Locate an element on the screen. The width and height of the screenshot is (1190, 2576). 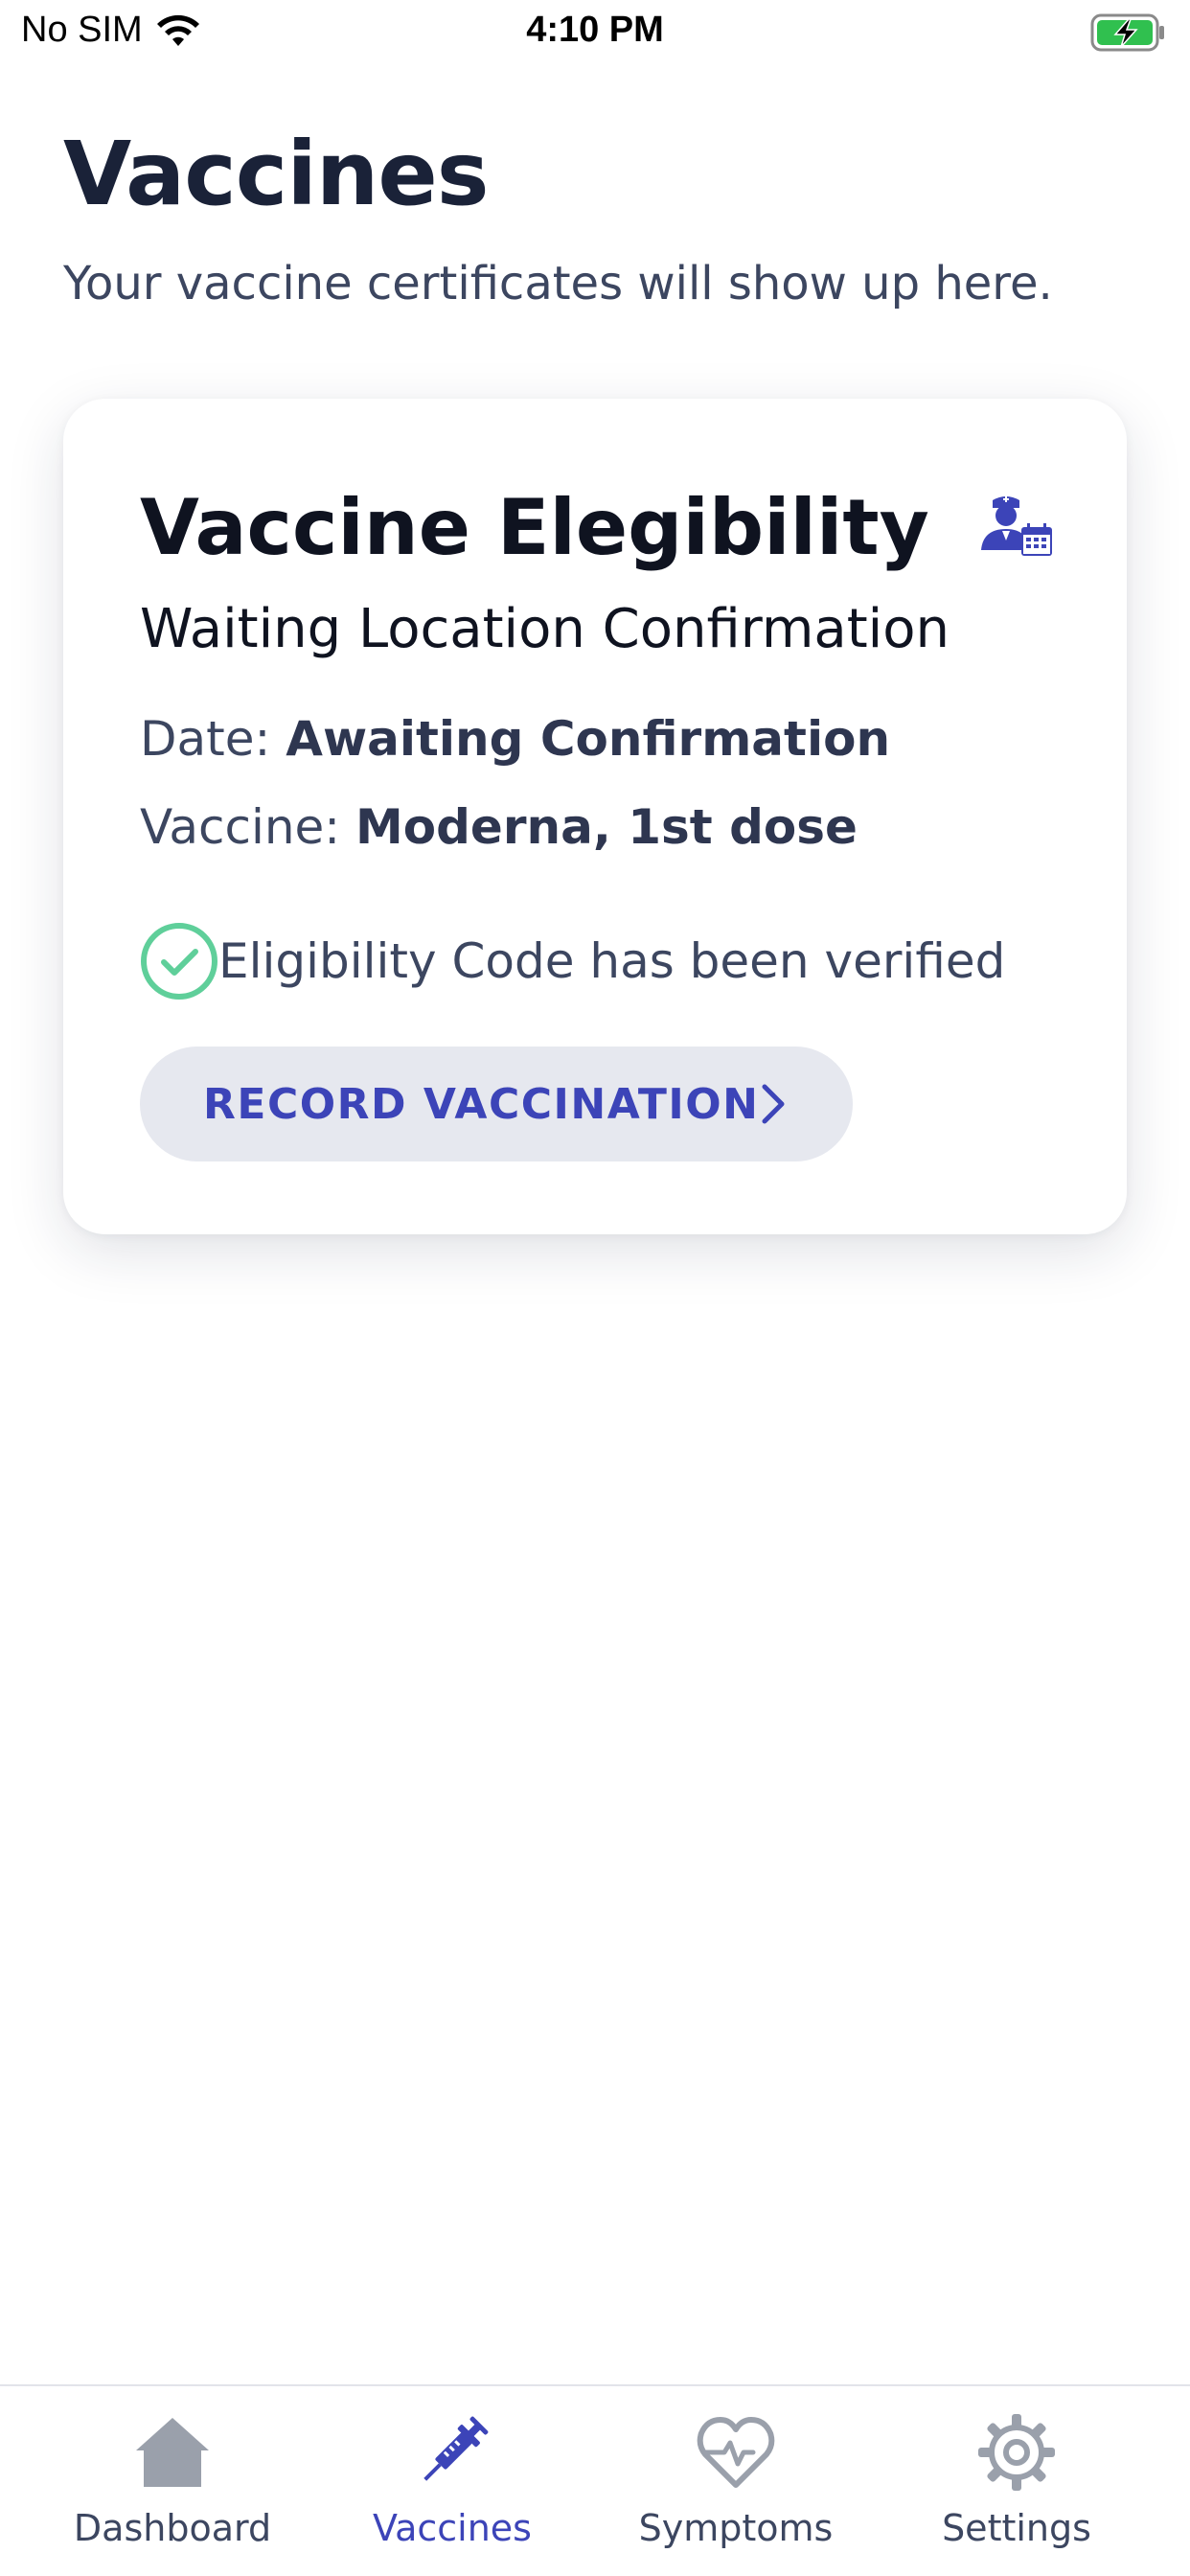
check-circle-icon is located at coordinates (179, 961).